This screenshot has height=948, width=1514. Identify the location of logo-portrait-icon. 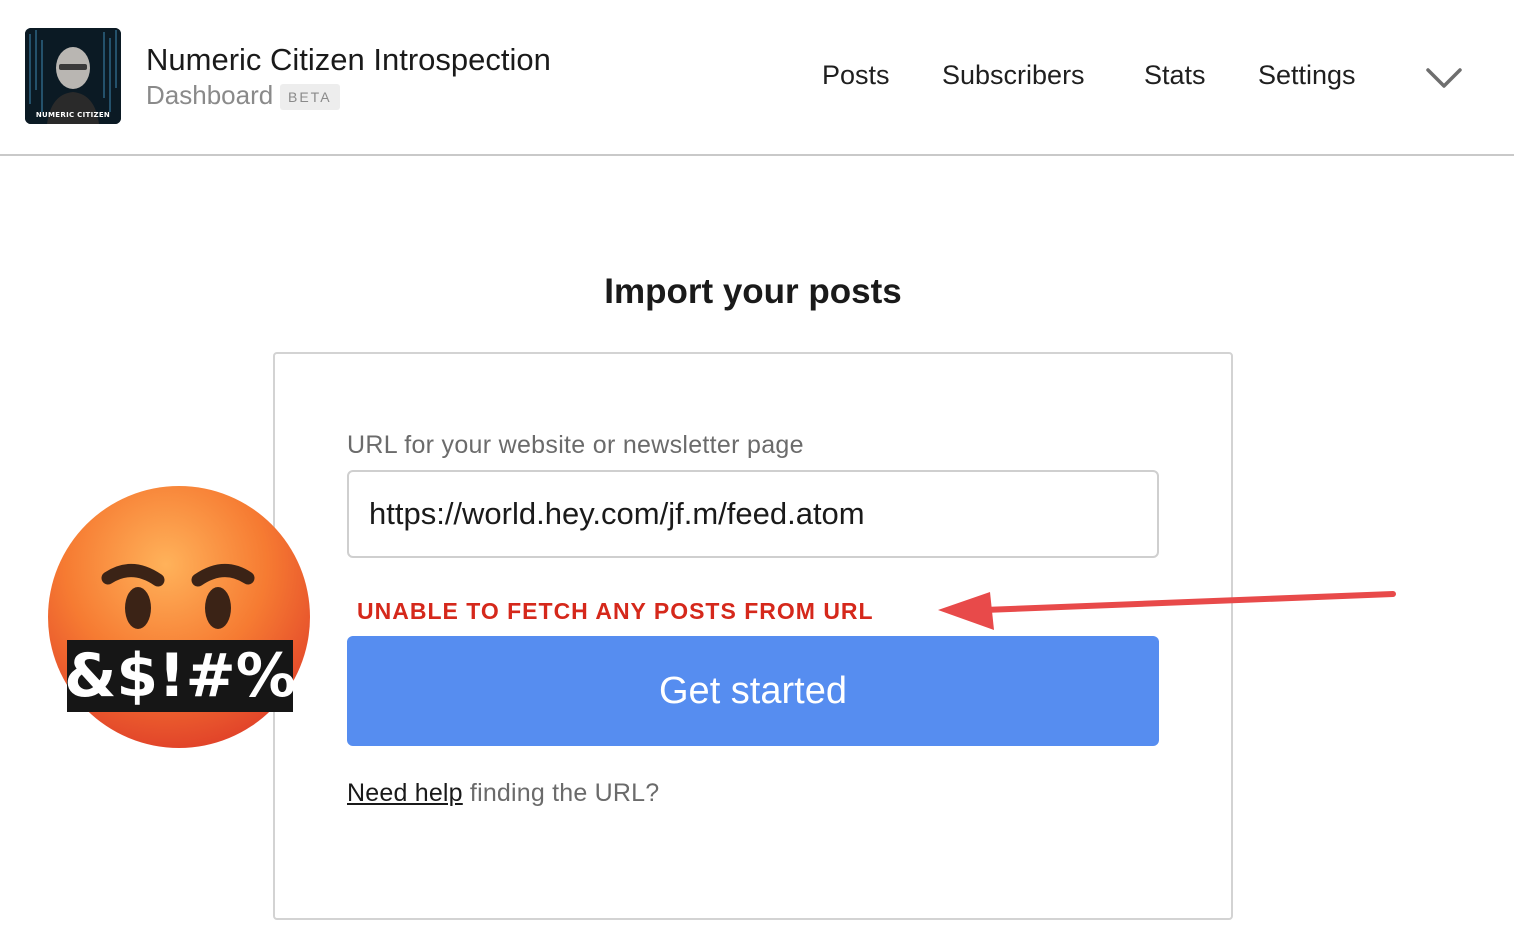
(73, 76).